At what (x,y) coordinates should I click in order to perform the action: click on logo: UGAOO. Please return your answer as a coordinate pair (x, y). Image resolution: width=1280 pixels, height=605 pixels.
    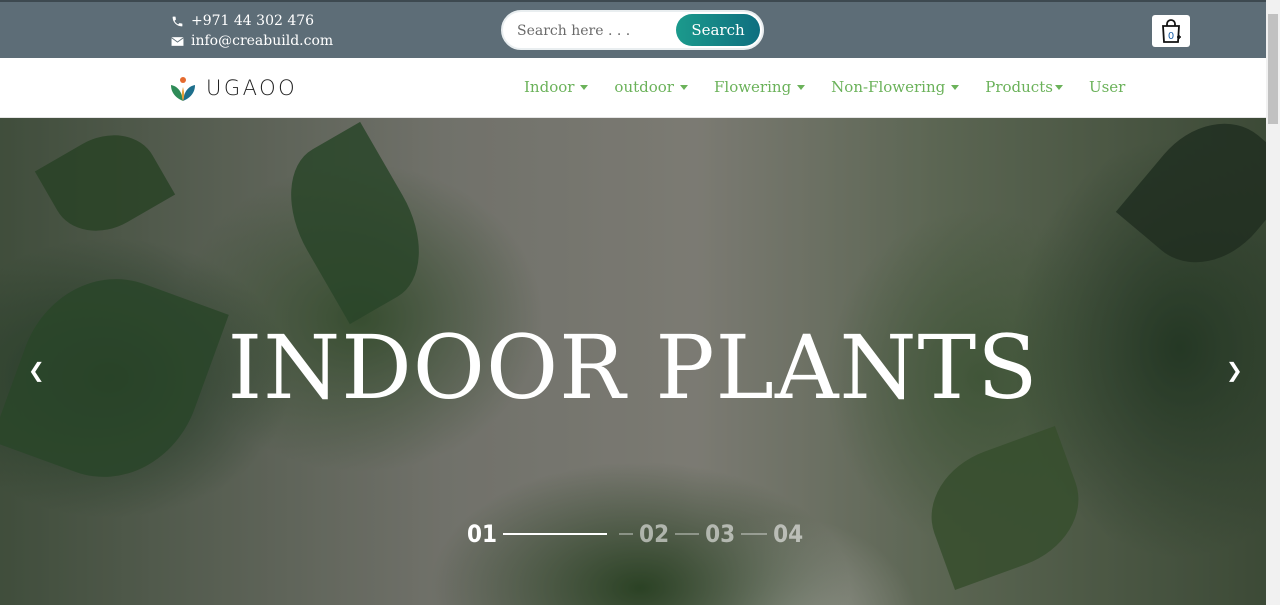
    Looking at the image, I should click on (233, 88).